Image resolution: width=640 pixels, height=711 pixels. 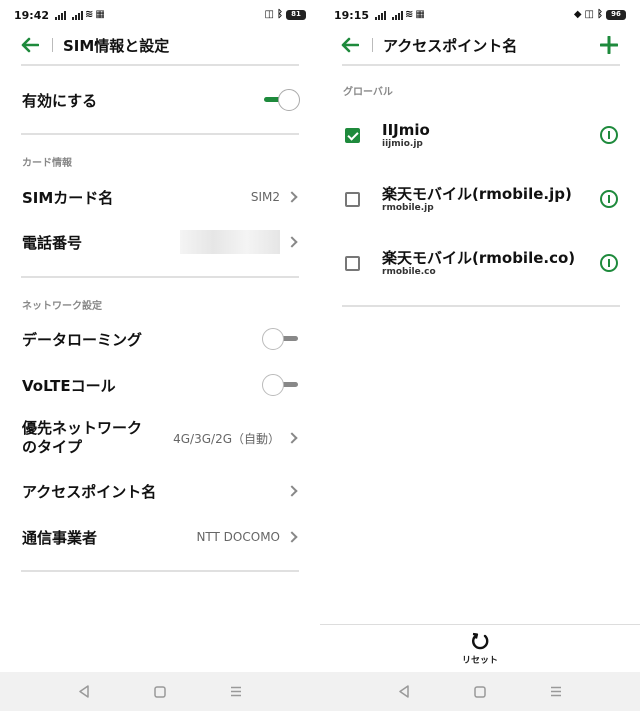 I want to click on carrier-label: 通信事業者, so click(x=60, y=537).